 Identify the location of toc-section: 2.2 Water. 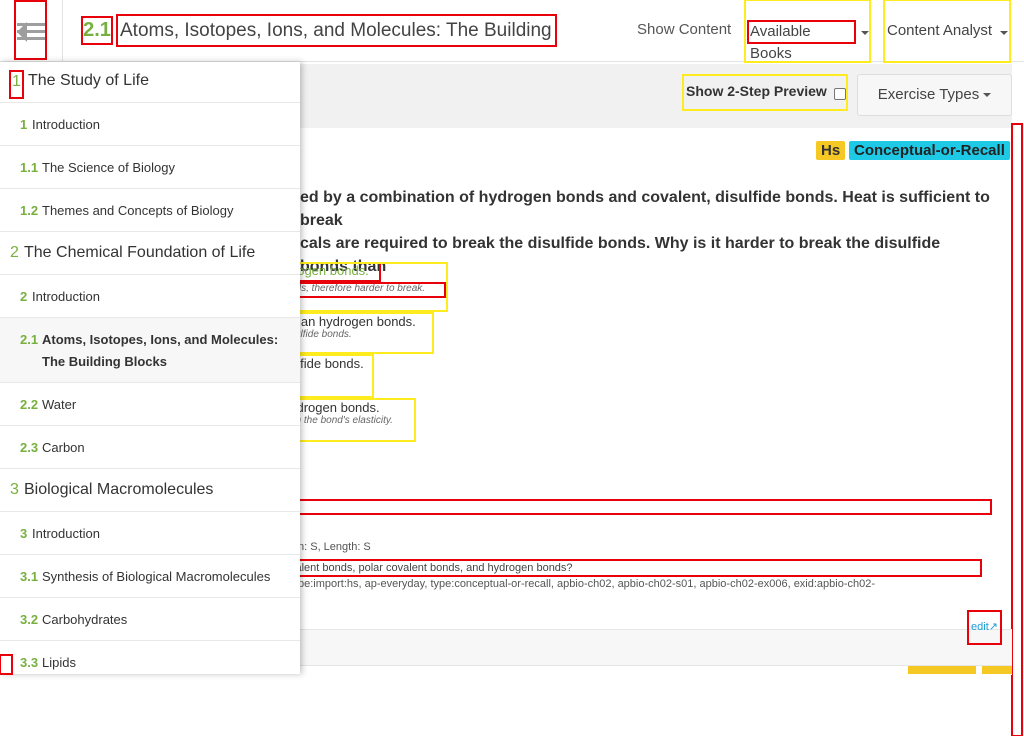
(150, 404).